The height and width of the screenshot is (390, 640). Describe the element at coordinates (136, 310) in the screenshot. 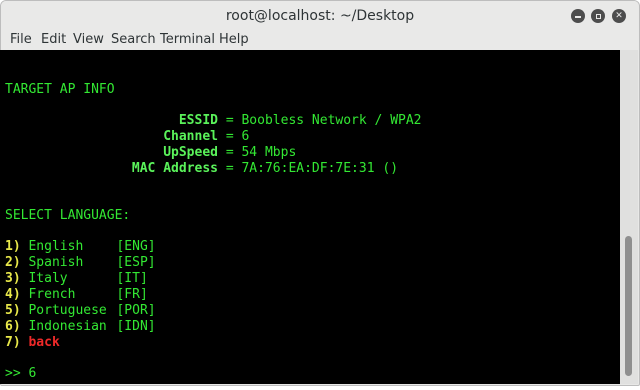

I see `option-code: [POR]` at that location.